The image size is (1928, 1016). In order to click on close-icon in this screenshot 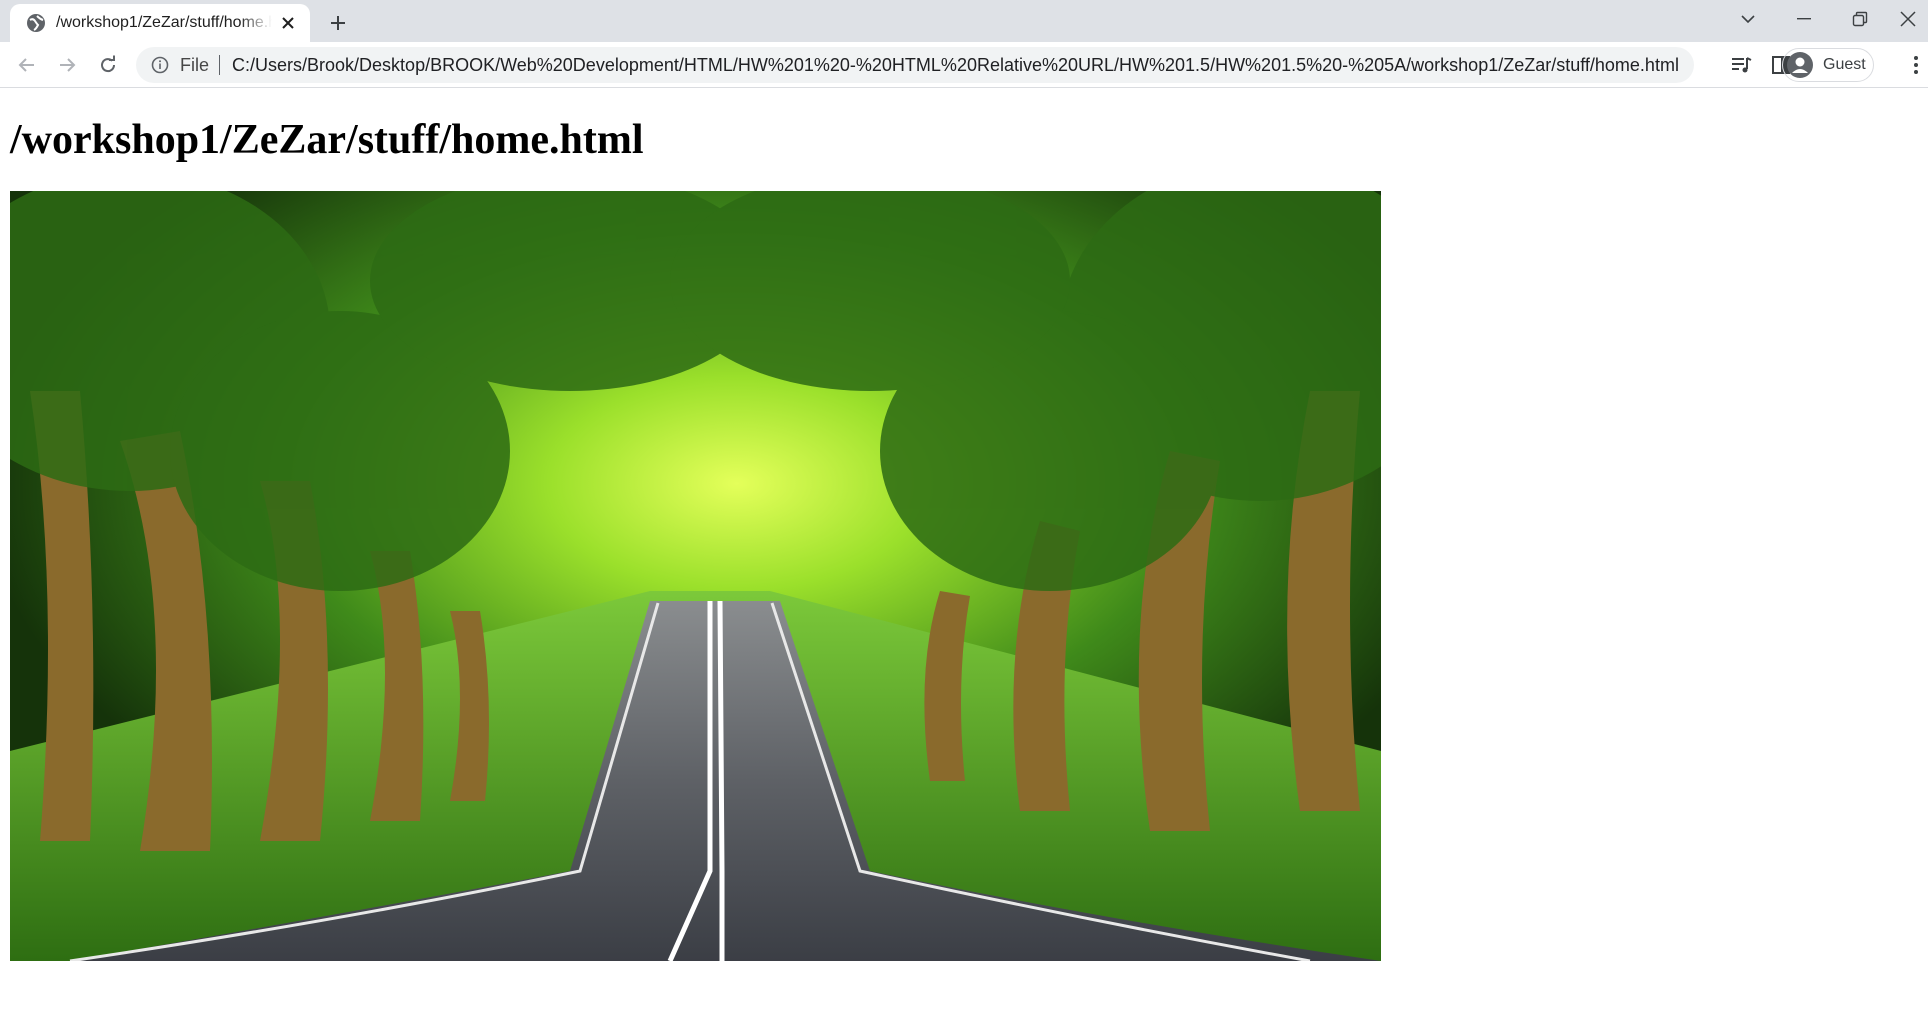, I will do `click(288, 23)`.